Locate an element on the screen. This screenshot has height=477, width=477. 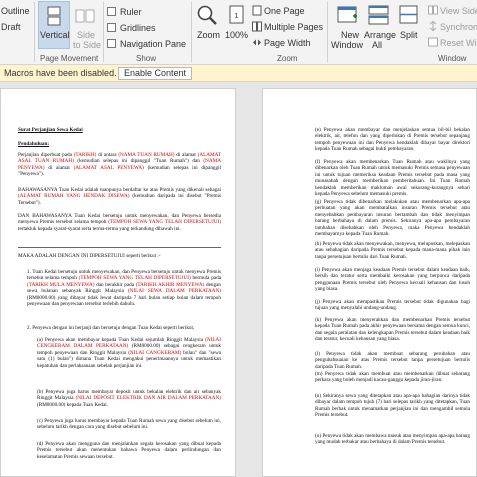
arrange-all-label-1: Arrange is located at coordinates (380, 35).